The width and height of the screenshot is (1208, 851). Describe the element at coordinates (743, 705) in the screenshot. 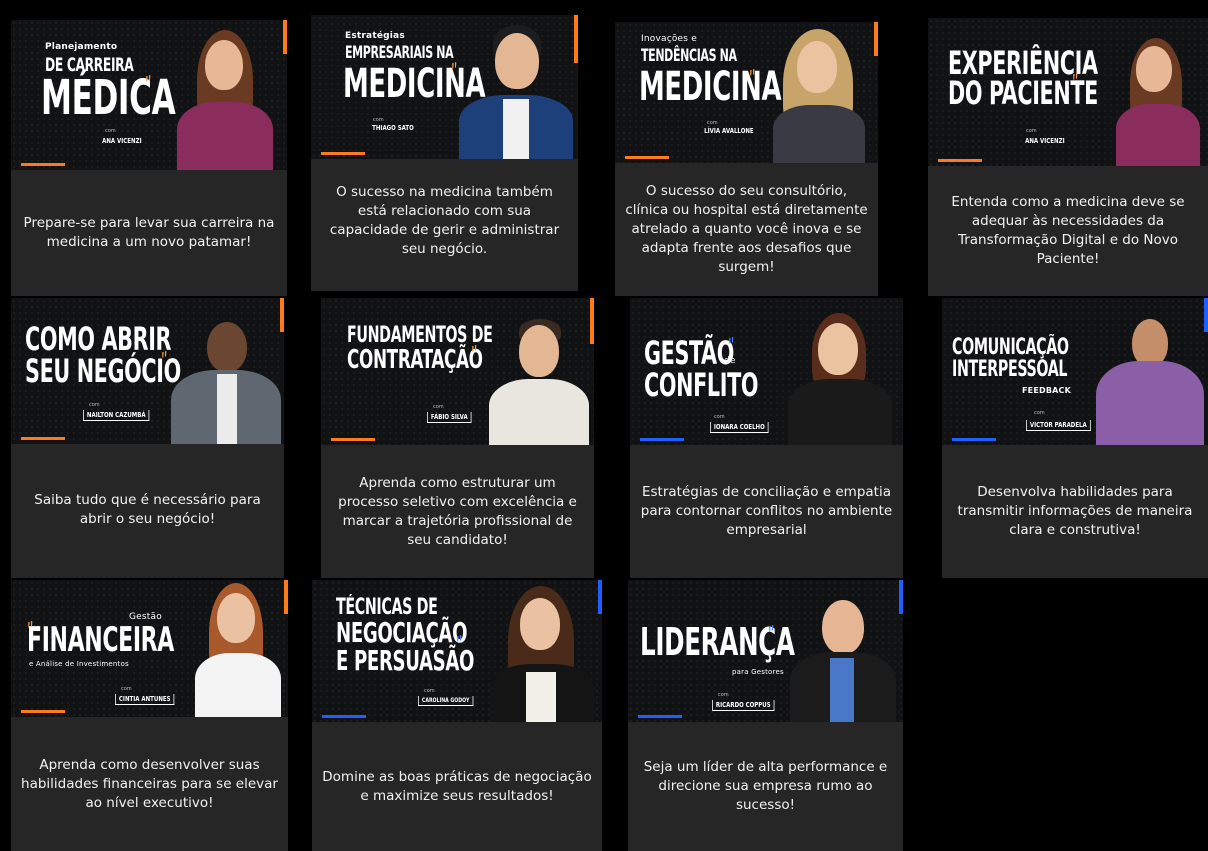

I see `presenter-name: RICARDO COPPUS` at that location.